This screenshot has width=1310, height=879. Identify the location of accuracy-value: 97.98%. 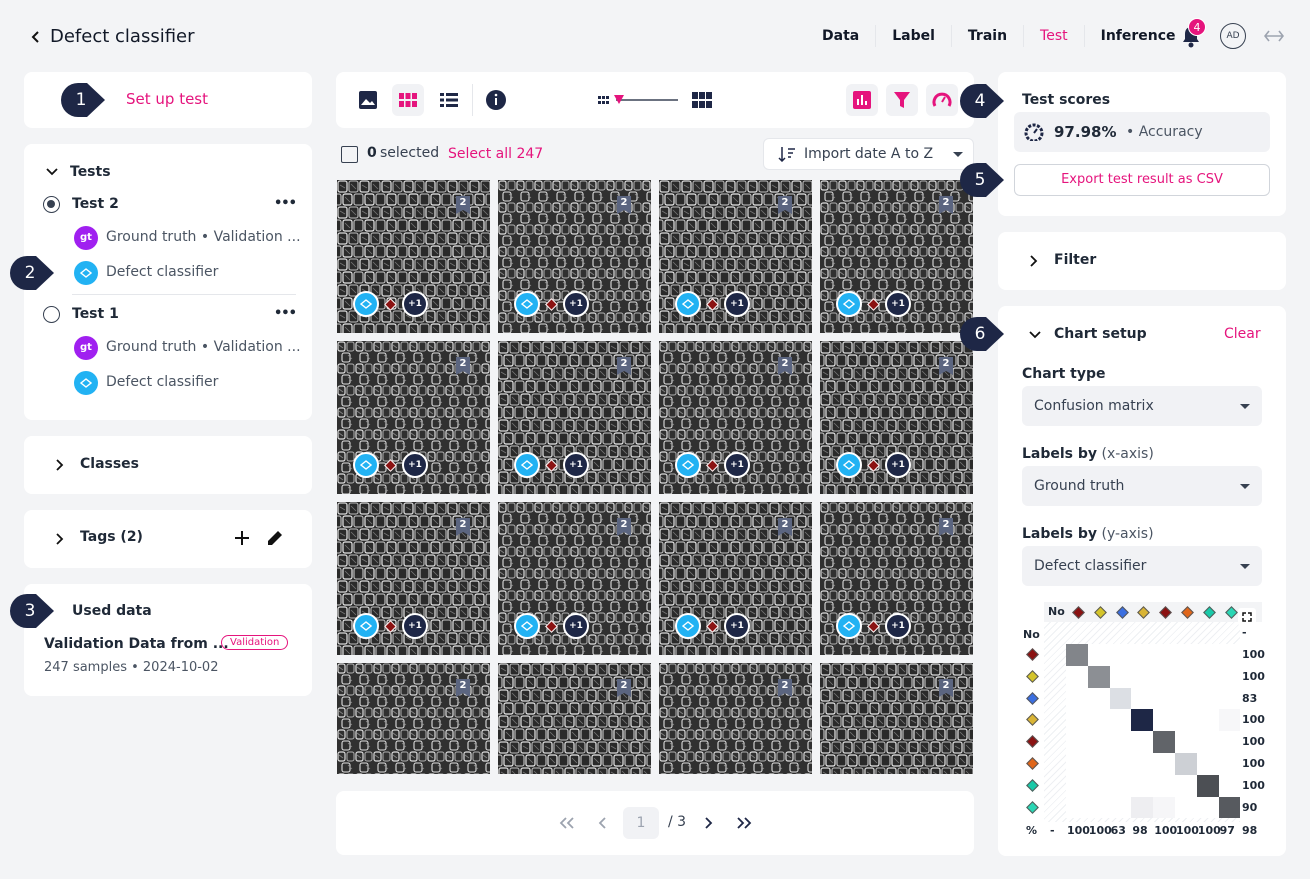
(1085, 132).